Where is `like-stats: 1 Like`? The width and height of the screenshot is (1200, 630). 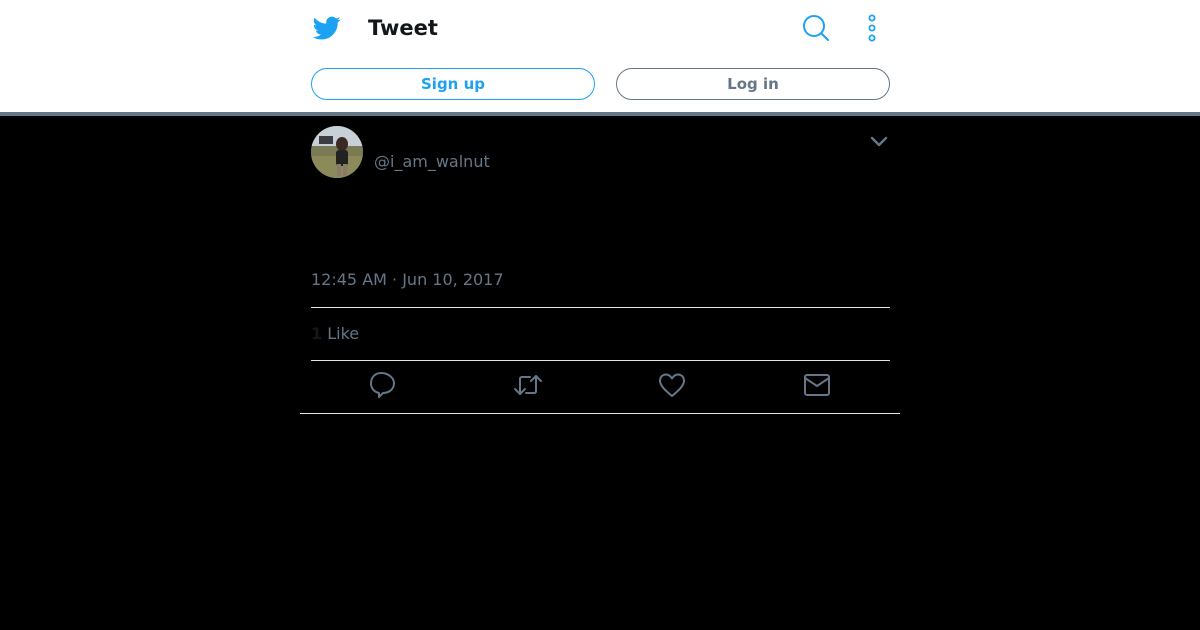 like-stats: 1 Like is located at coordinates (335, 333).